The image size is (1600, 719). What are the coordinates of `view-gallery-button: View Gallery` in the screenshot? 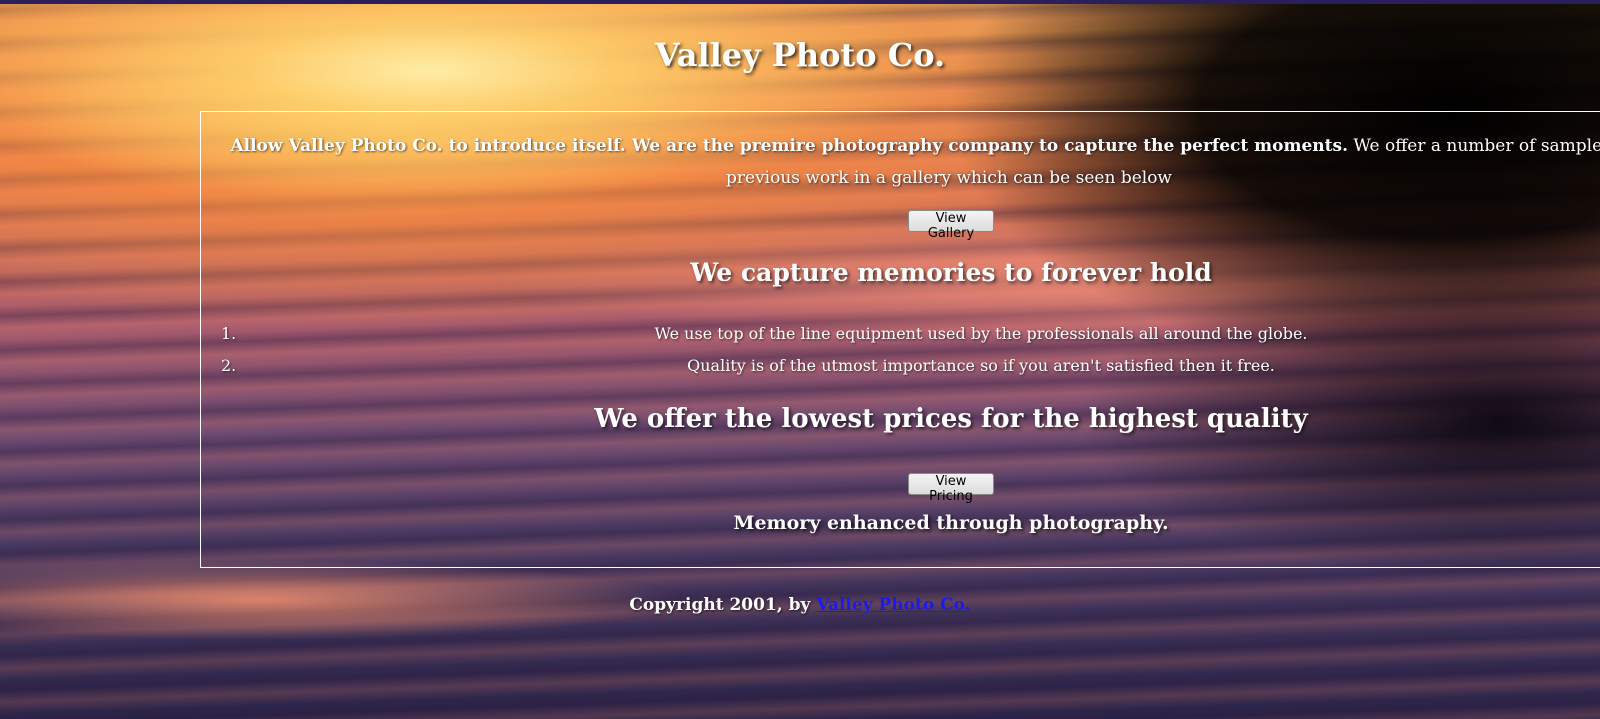 It's located at (951, 225).